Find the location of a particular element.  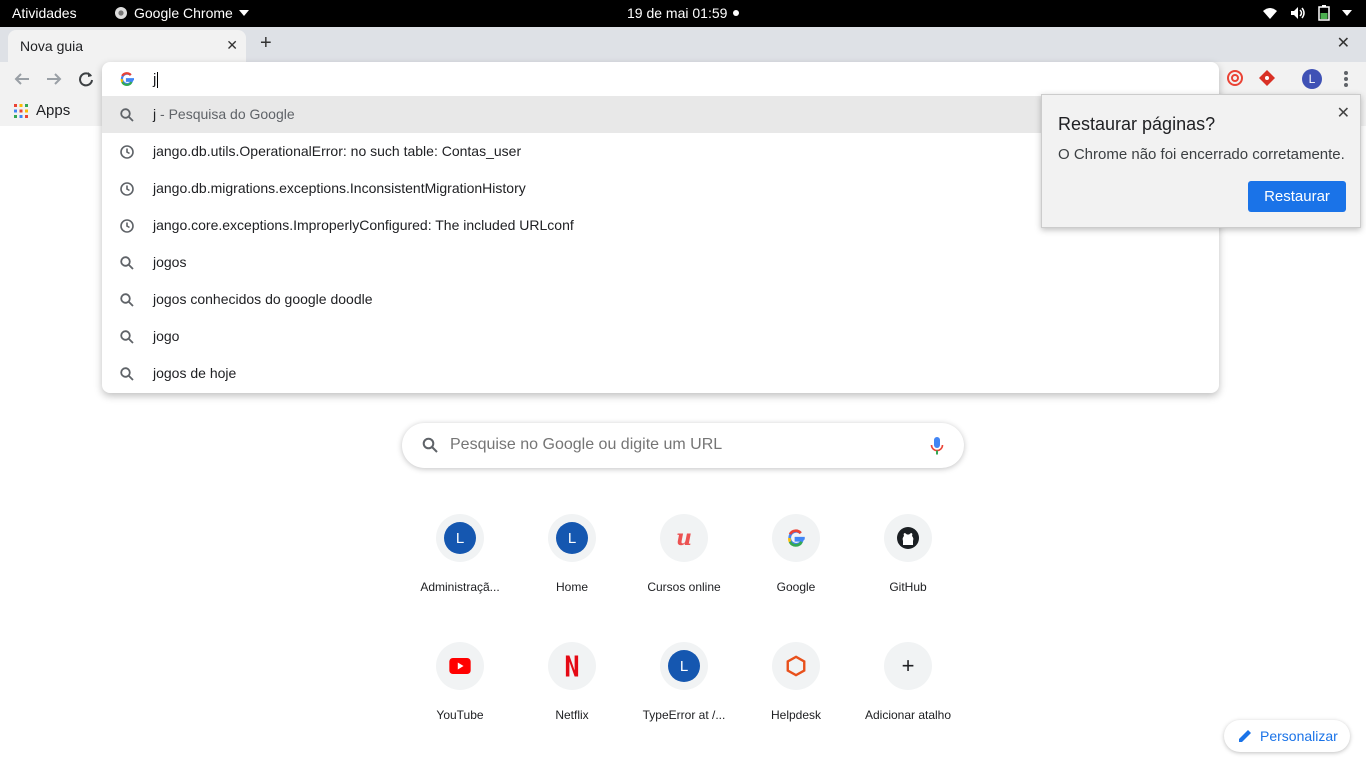

forward-icon is located at coordinates (54, 79).